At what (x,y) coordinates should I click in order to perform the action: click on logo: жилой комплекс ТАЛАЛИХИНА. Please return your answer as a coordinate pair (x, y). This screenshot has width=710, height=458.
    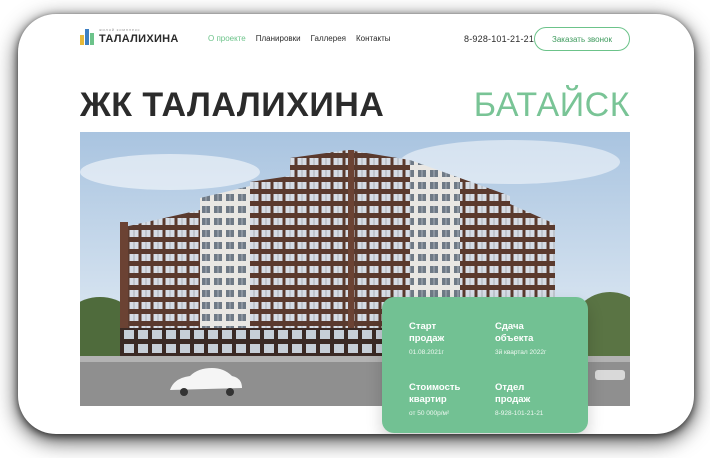
    Looking at the image, I should click on (129, 36).